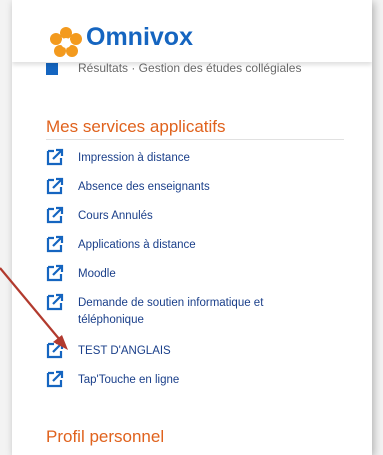 The width and height of the screenshot is (383, 455). What do you see at coordinates (105, 436) in the screenshot?
I see `profile-section-title: Profil personnel` at bounding box center [105, 436].